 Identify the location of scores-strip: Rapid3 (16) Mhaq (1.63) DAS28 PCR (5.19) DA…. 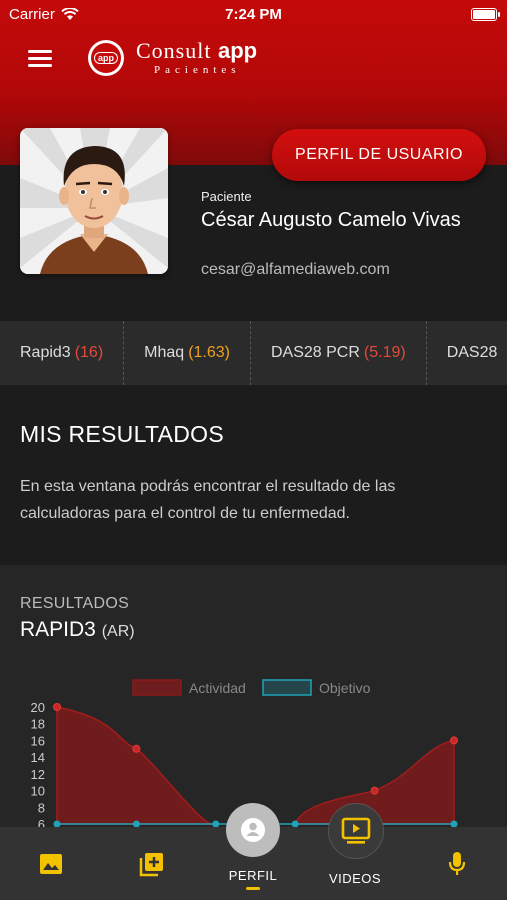
(253, 353).